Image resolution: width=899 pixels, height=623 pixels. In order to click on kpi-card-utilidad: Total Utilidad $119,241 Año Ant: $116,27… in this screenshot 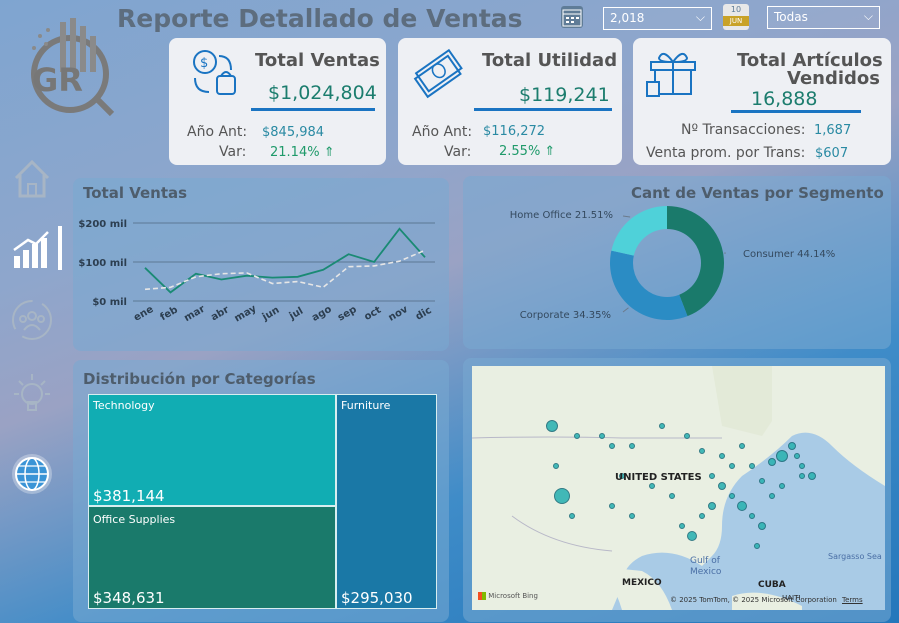, I will do `click(510, 101)`.